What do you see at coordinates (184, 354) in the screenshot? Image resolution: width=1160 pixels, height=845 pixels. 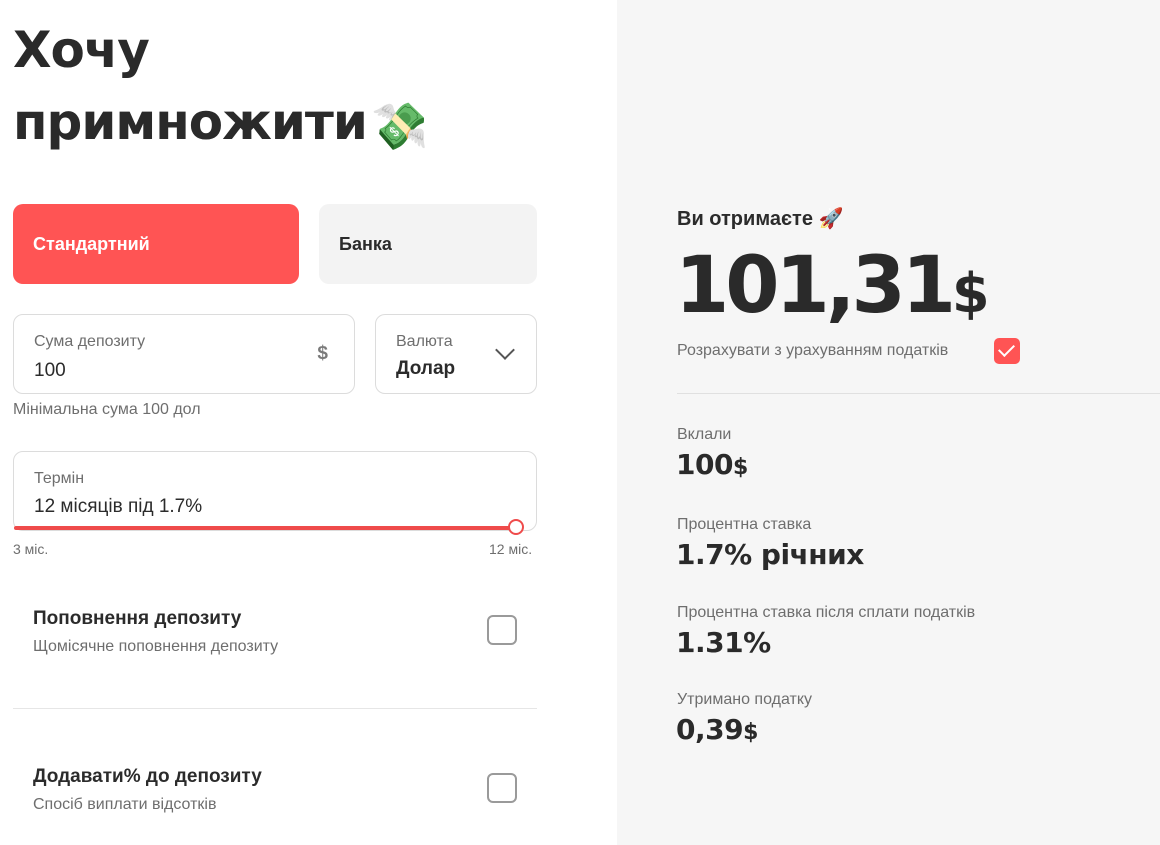 I see `deposit-sum-field: Сума депозиту 100 $` at bounding box center [184, 354].